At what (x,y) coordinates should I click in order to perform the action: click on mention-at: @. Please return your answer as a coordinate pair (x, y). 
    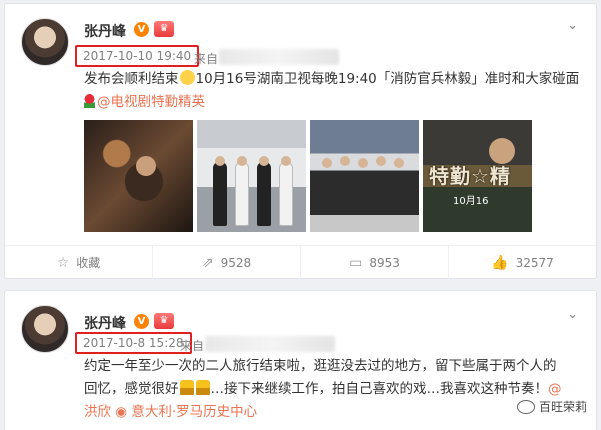
    Looking at the image, I should click on (555, 389).